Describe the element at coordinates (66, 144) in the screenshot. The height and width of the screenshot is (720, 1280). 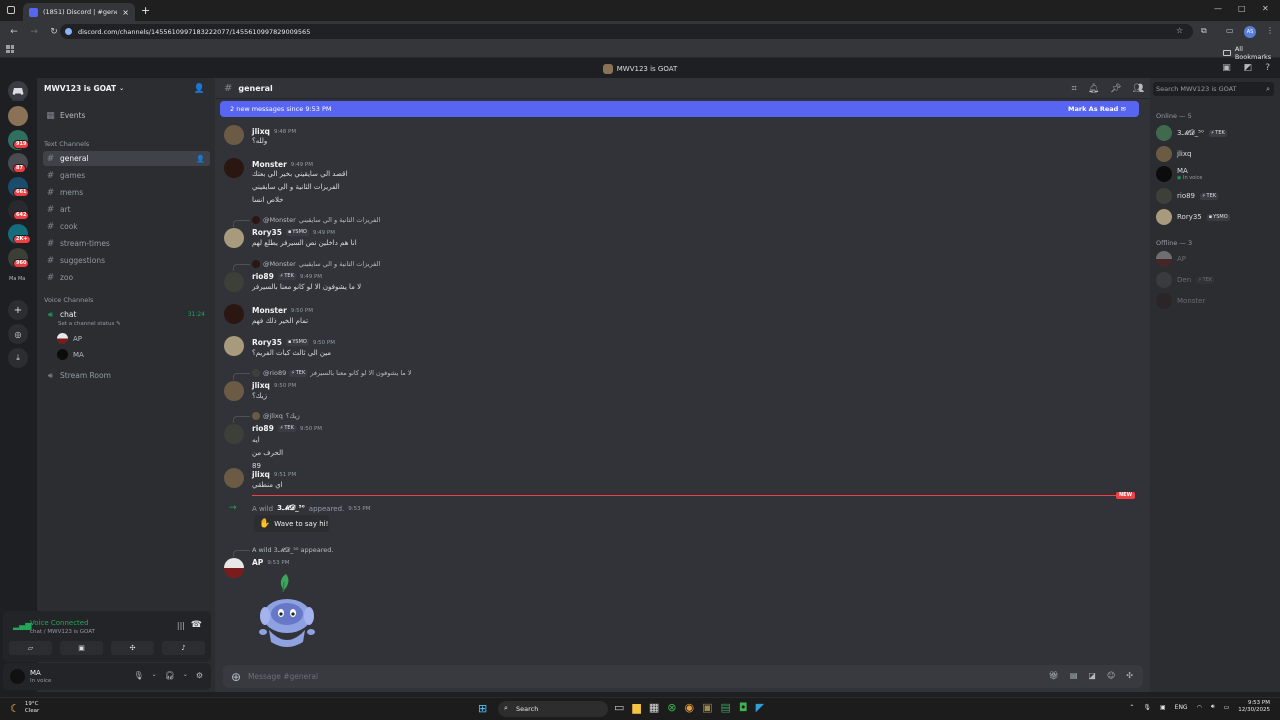
I see `text-channels-category: Text Channels` at that location.